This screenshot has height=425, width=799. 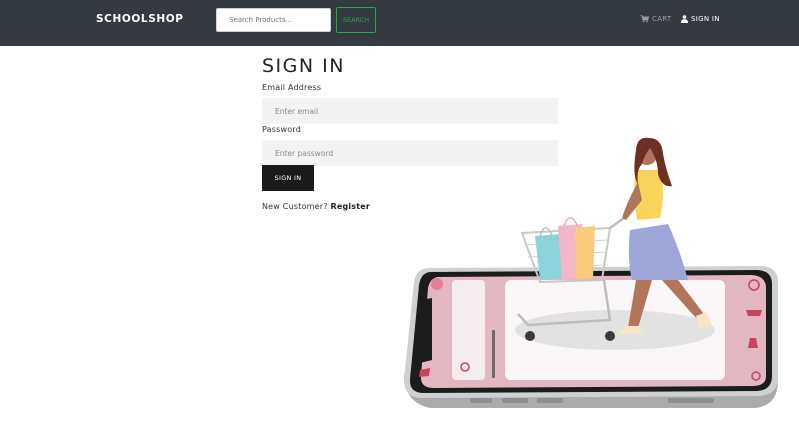 I want to click on password-label: Password, so click(x=281, y=129).